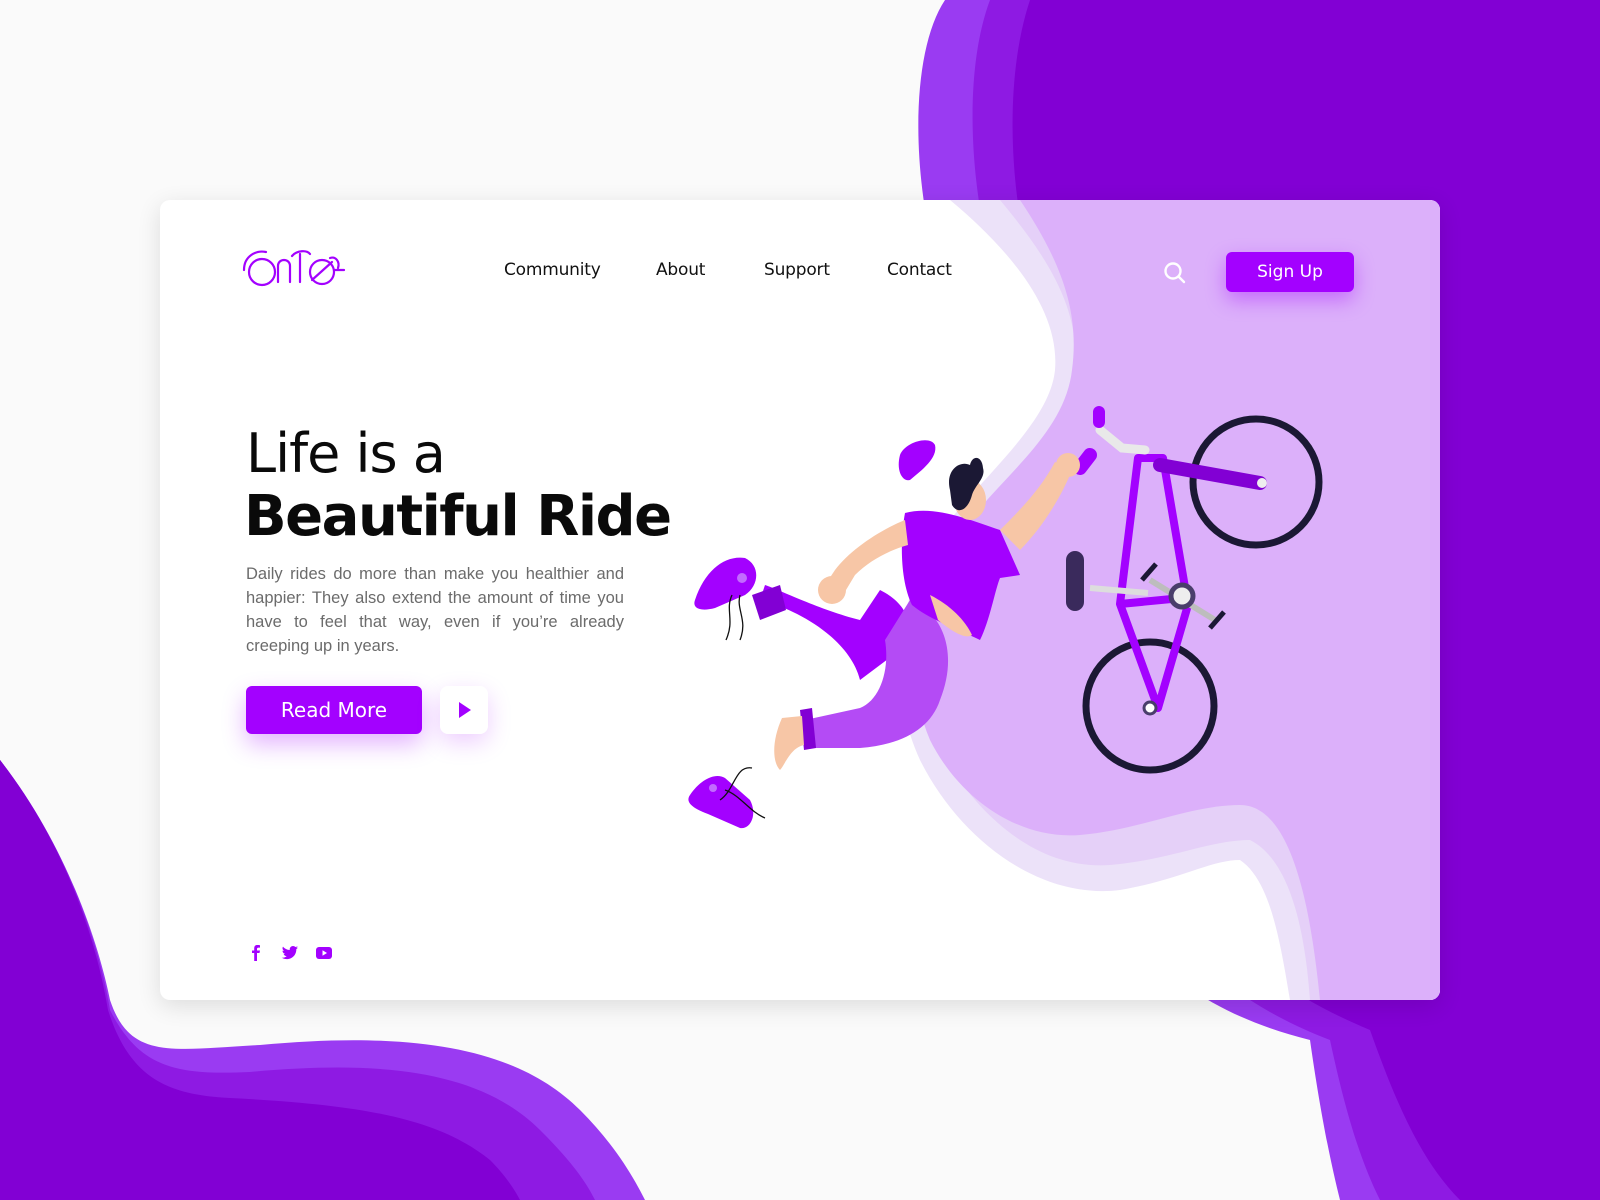 This screenshot has height=1200, width=1600. What do you see at coordinates (797, 270) in the screenshot?
I see `nav-item-support: Support` at bounding box center [797, 270].